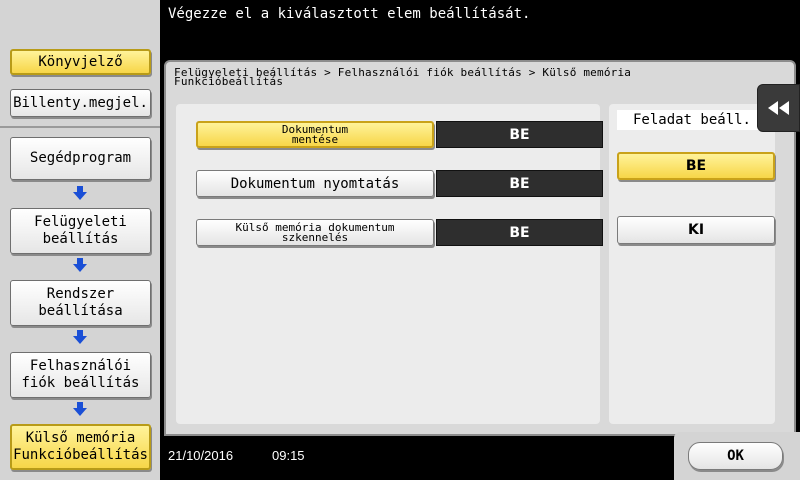 The height and width of the screenshot is (480, 800). I want to click on path-item-utility: Segédprogram, so click(80, 158).